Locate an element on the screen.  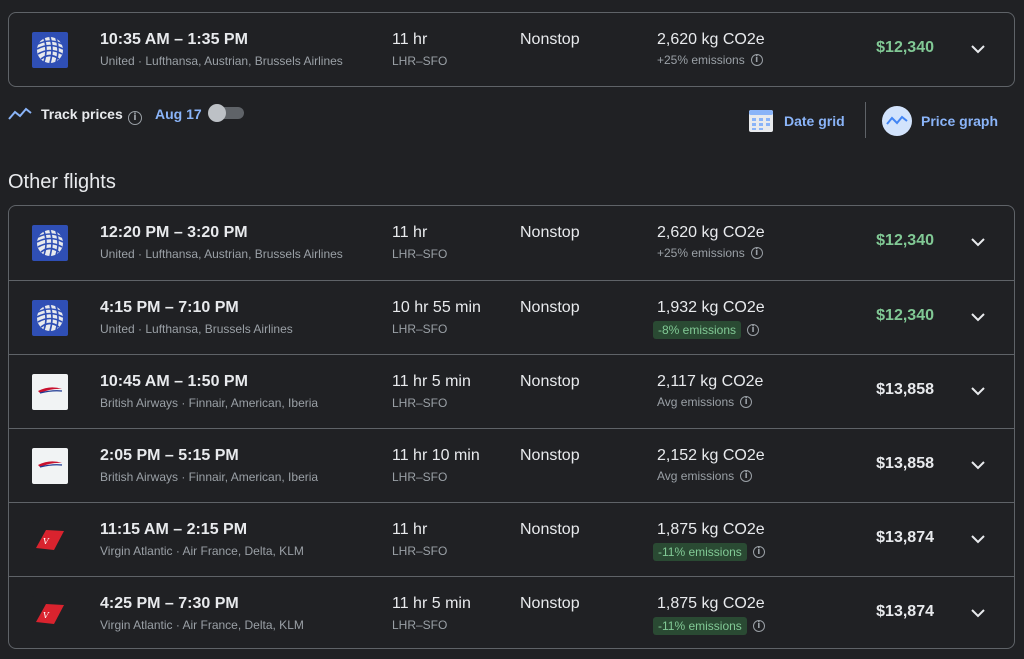
emissions-info: -8% emissions i is located at coordinates (706, 330).